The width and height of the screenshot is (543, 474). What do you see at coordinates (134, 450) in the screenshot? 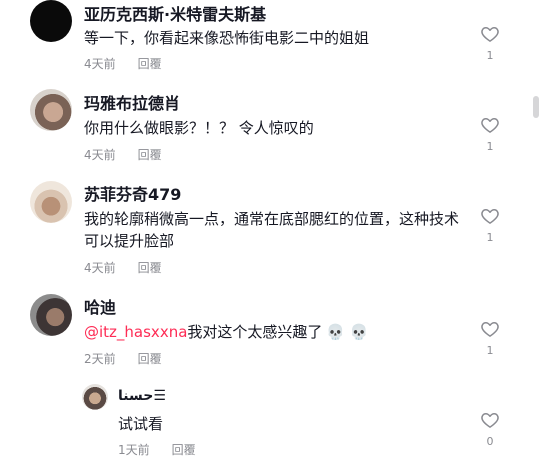
I see `reply-time: 1天前` at bounding box center [134, 450].